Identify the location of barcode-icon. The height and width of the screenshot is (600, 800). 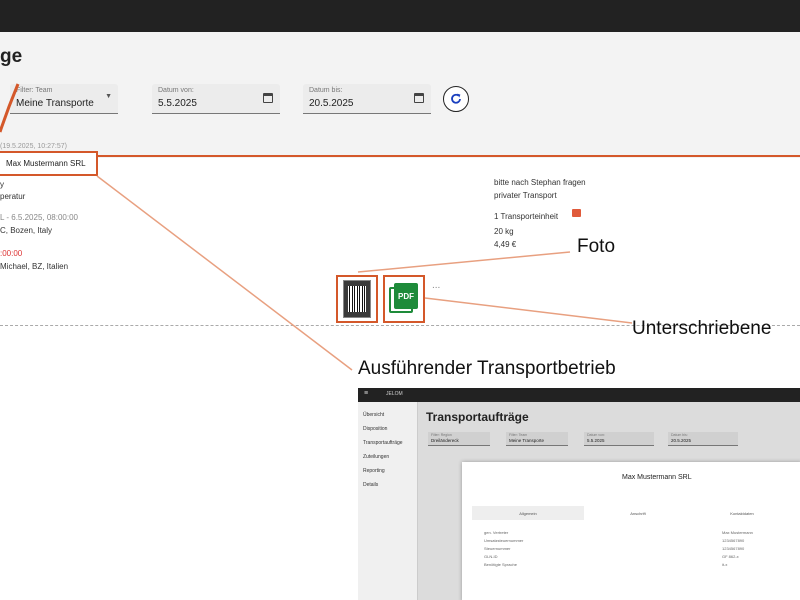
(357, 299).